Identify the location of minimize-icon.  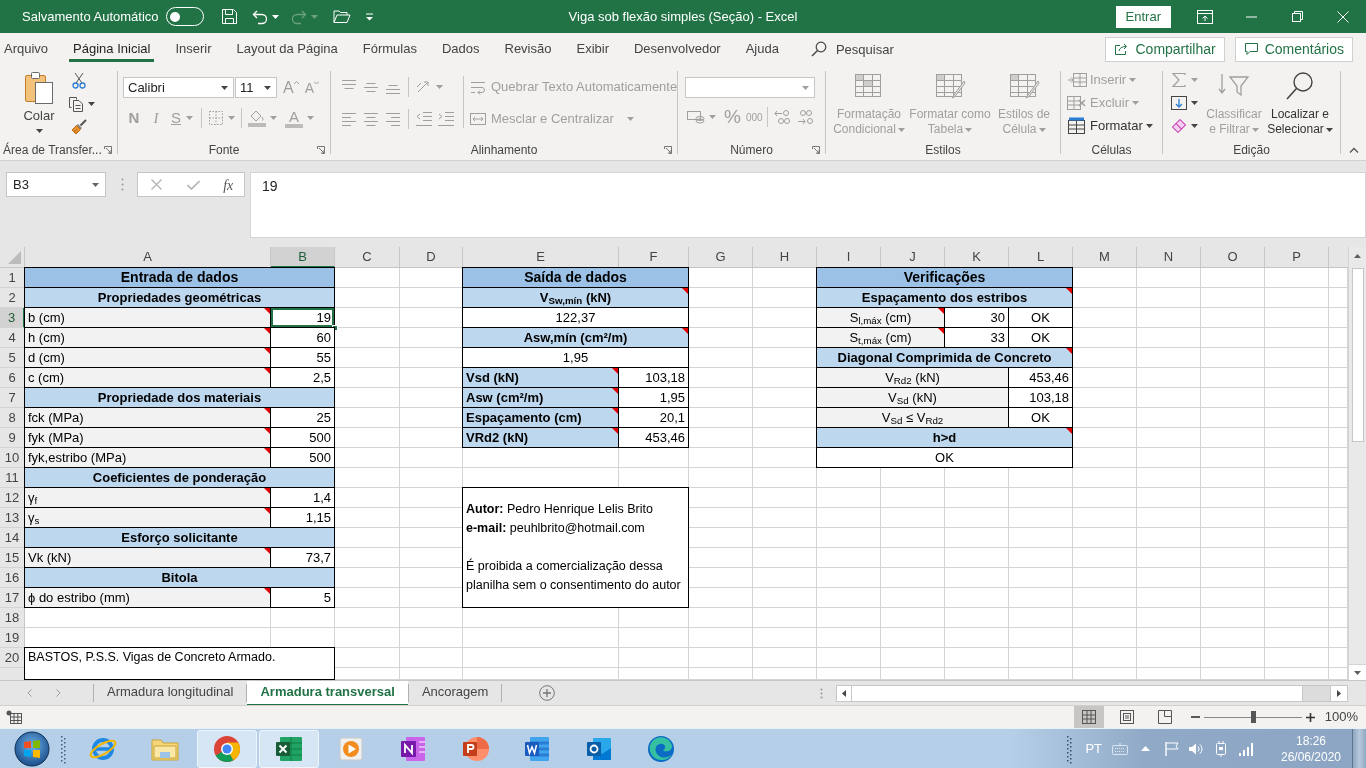
(1251, 16).